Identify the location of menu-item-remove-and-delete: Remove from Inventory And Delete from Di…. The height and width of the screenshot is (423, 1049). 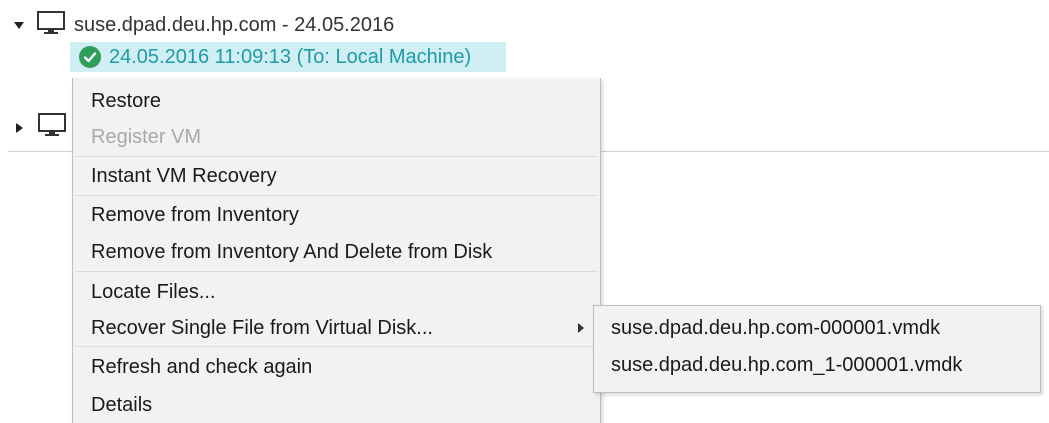
(336, 252).